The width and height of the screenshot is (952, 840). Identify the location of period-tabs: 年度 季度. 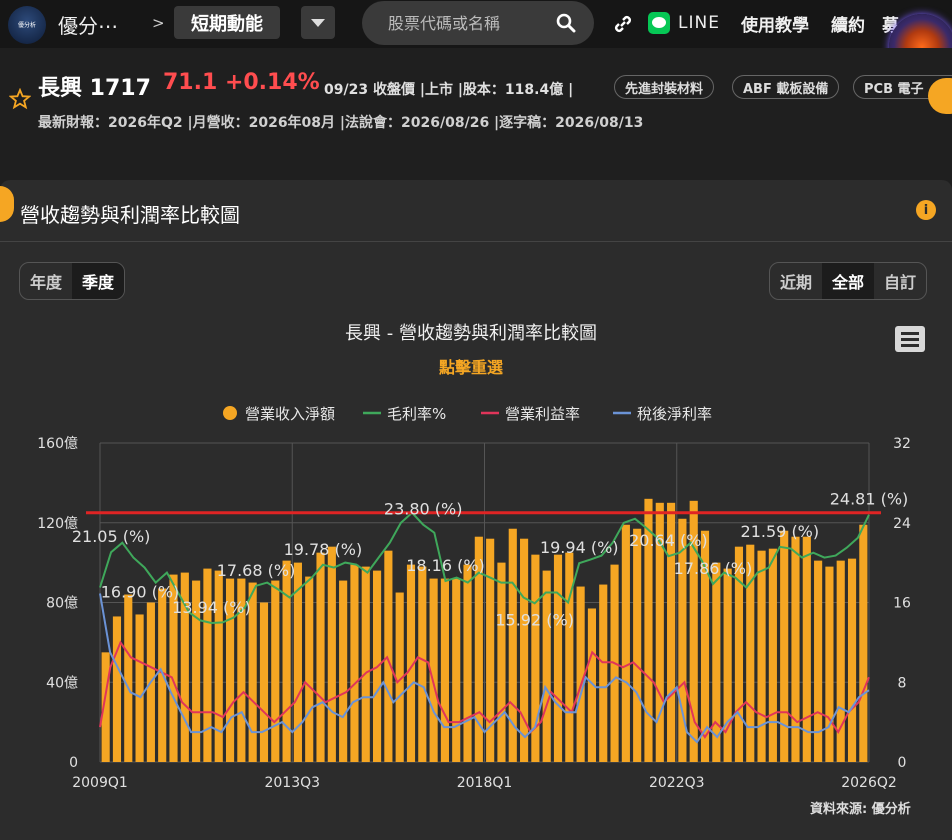
(72, 281).